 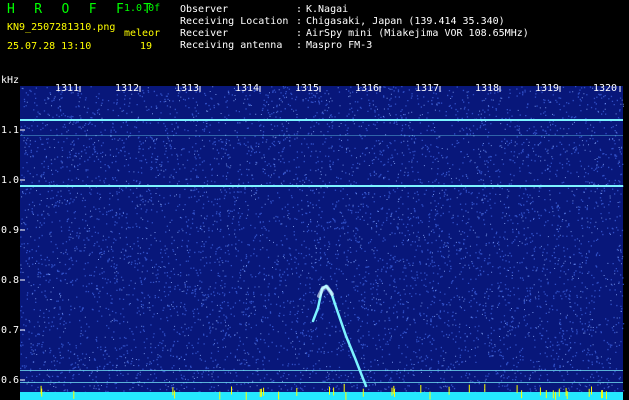 What do you see at coordinates (299, 21) in the screenshot?
I see `location-sep: :` at bounding box center [299, 21].